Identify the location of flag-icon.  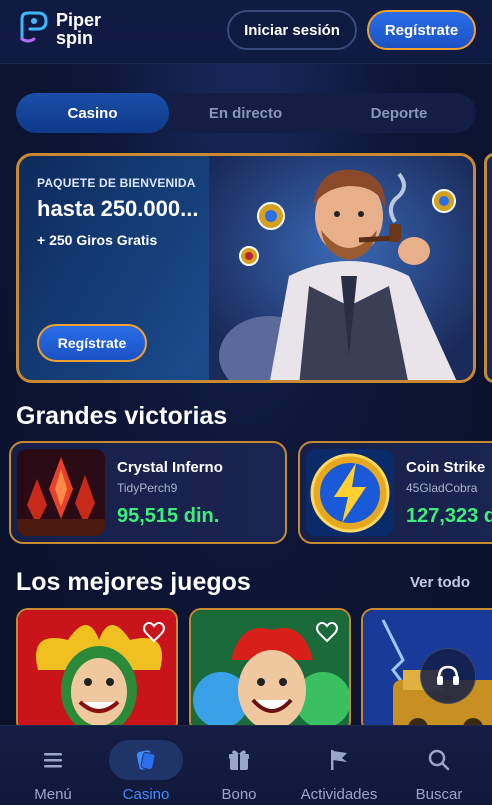
(339, 760).